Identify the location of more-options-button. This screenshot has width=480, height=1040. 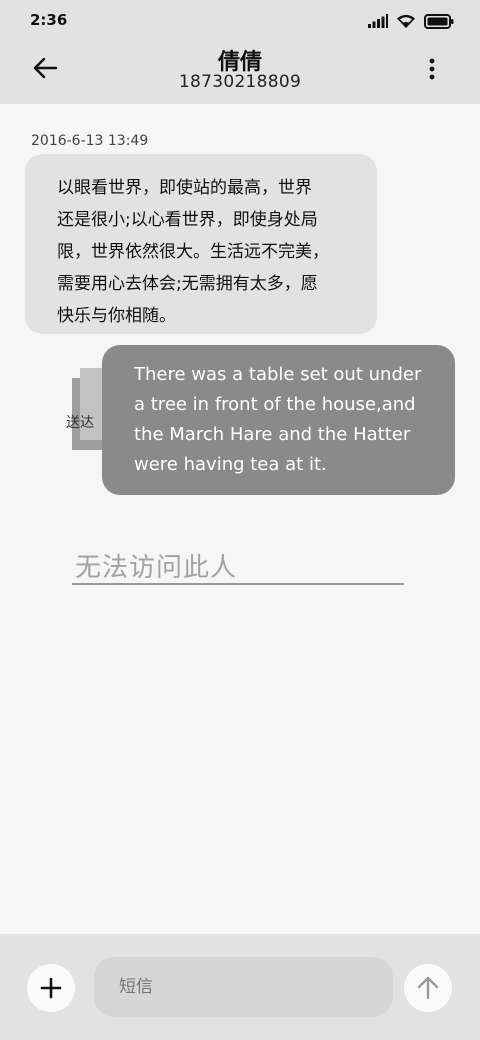
(432, 70).